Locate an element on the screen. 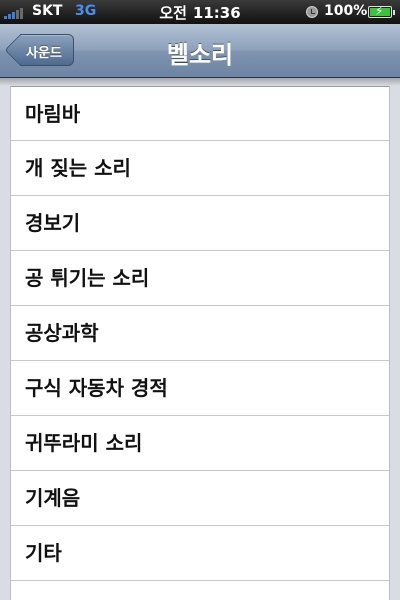  list-item: 귀뚜라미 소리 is located at coordinates (200, 443).